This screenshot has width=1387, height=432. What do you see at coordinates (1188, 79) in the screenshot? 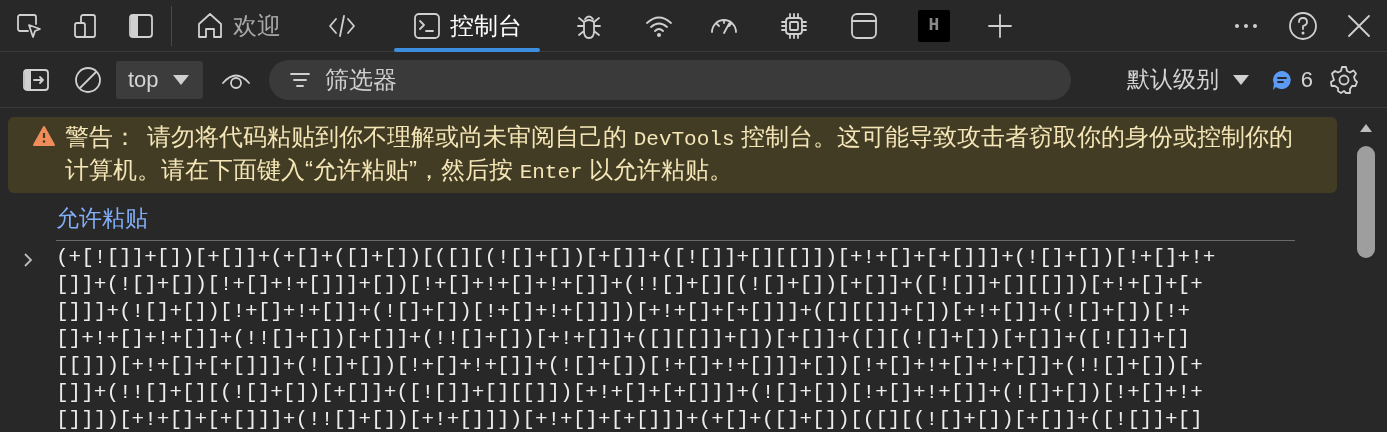
I see `log-level-dropdown: 默认级别` at bounding box center [1188, 79].